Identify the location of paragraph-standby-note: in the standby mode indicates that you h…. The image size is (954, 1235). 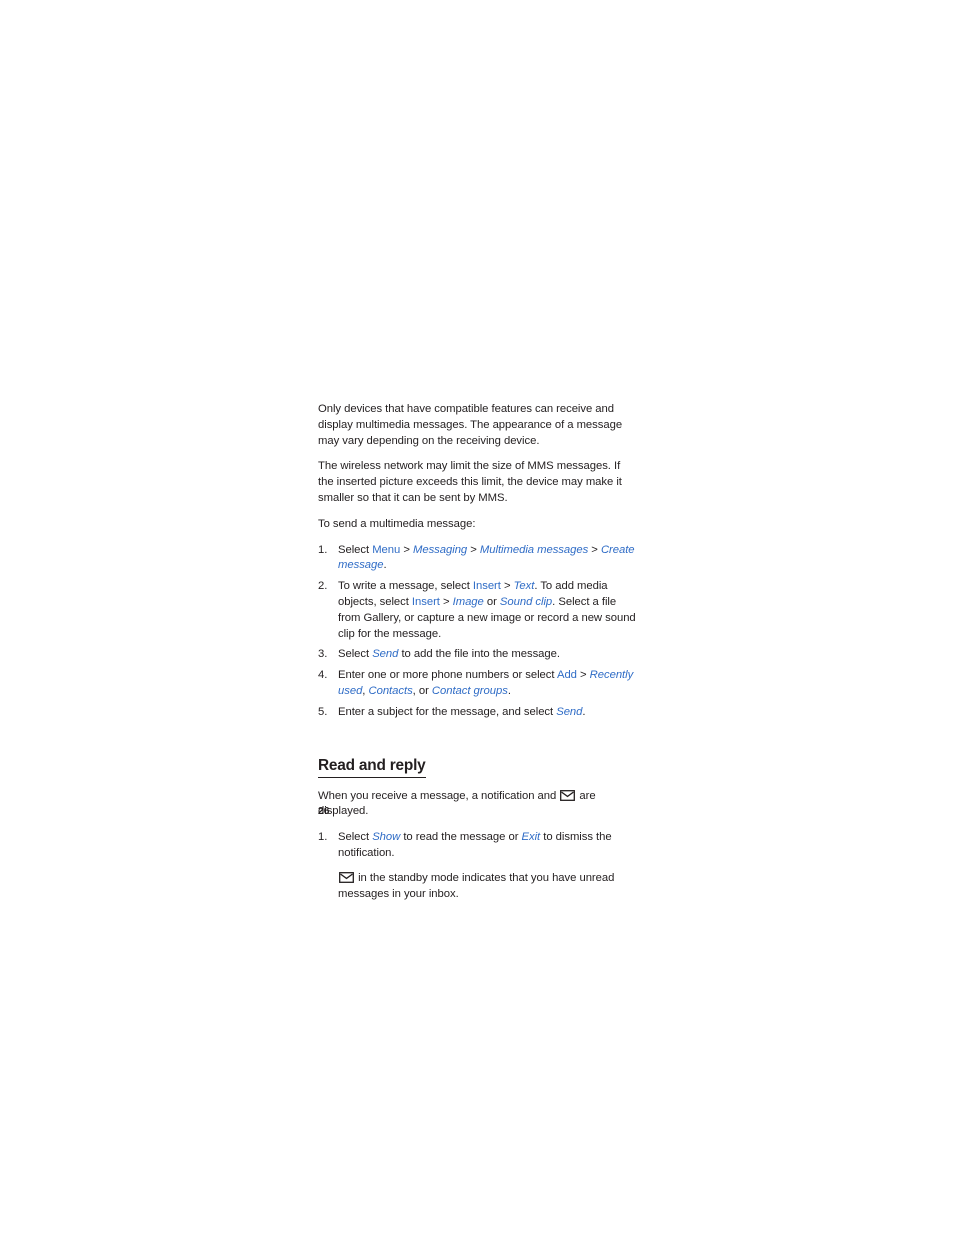
(488, 887).